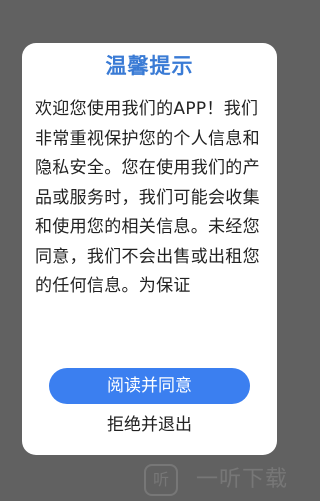 Image resolution: width=320 pixels, height=501 pixels. What do you see at coordinates (161, 480) in the screenshot?
I see `watermark-logo: 听` at bounding box center [161, 480].